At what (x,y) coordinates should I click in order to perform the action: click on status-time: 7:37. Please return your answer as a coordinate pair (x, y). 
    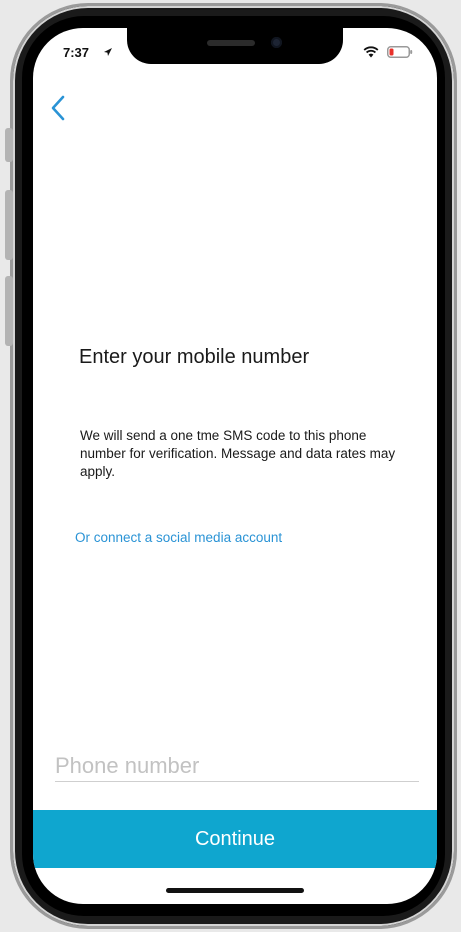
    Looking at the image, I should click on (76, 52).